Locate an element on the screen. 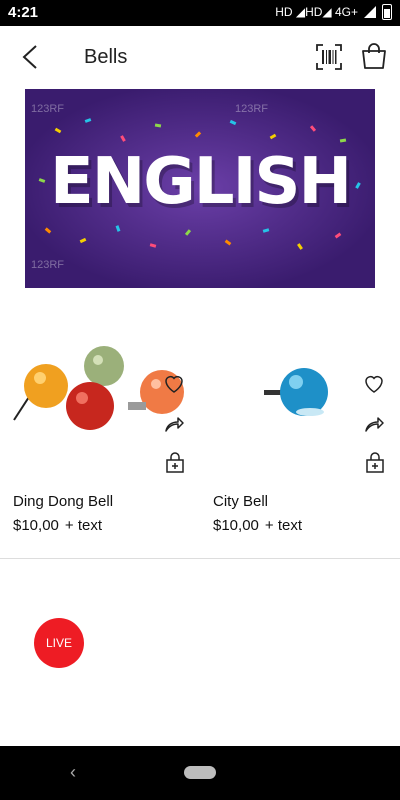 Image resolution: width=400 pixels, height=800 pixels. battery-icon is located at coordinates (387, 12).